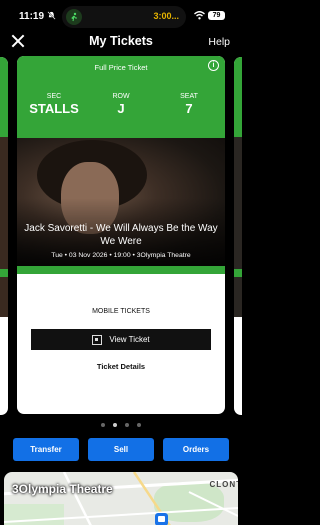 The height and width of the screenshot is (525, 320). Describe the element at coordinates (115, 425) in the screenshot. I see `page-dot-active` at that location.